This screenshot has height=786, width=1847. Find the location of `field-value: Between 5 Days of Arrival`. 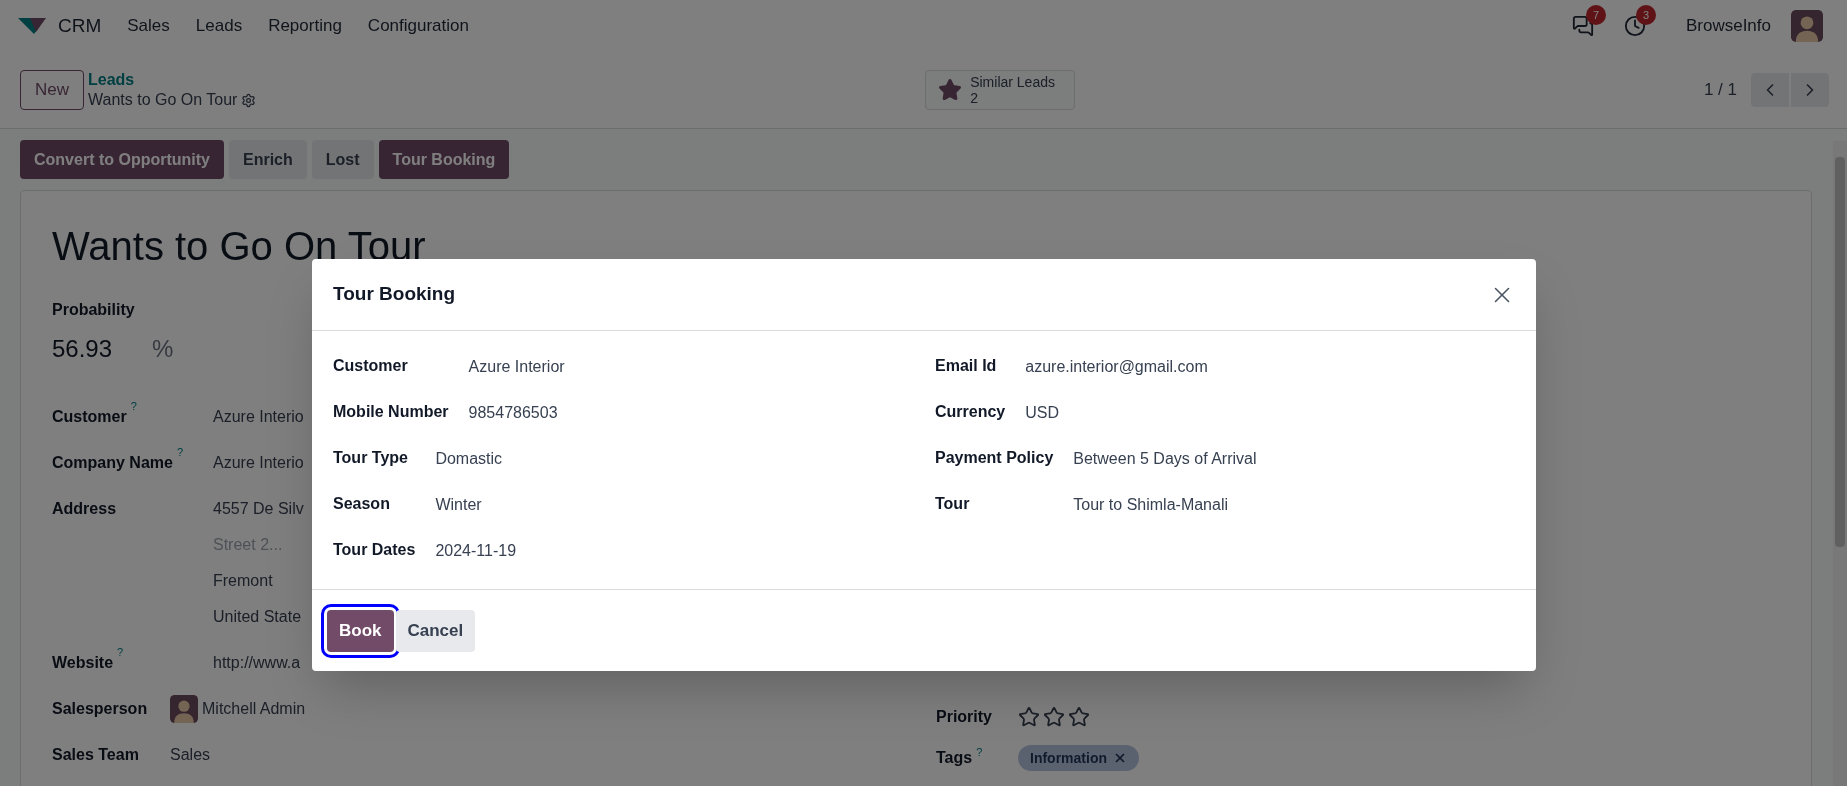

field-value: Between 5 Days of Arrival is located at coordinates (1165, 459).